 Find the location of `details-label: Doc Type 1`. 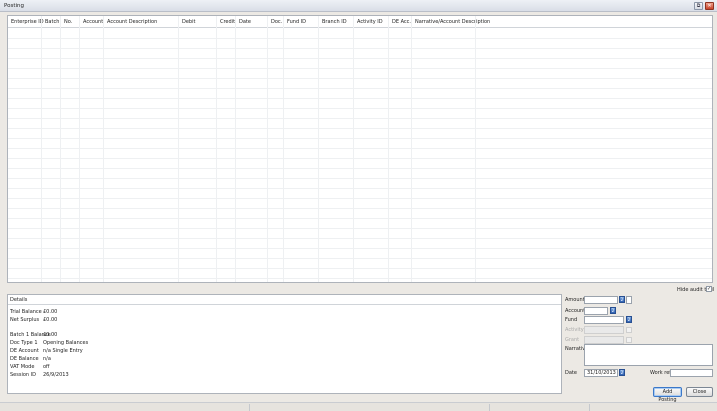

details-label: Doc Type 1 is located at coordinates (24, 343).